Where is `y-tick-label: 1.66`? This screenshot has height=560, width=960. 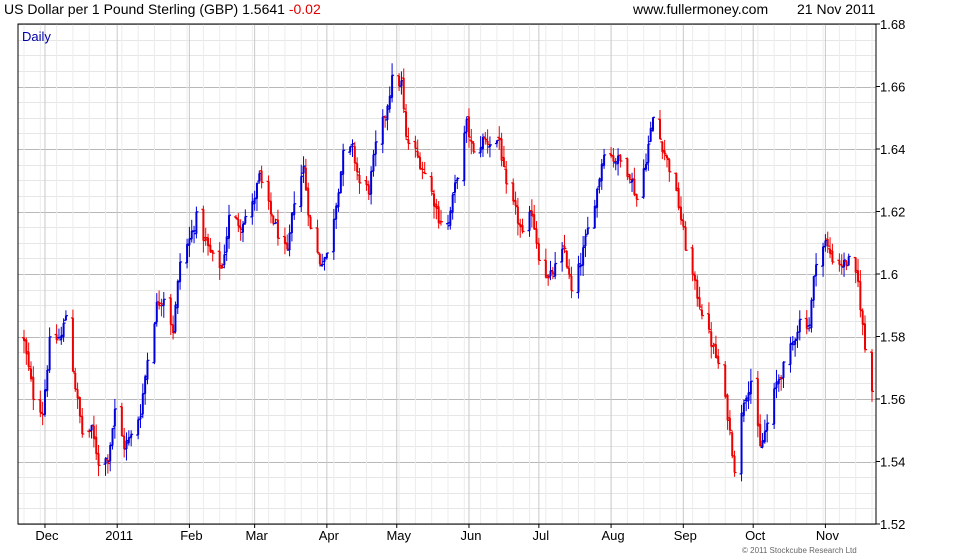 y-tick-label: 1.66 is located at coordinates (892, 87).